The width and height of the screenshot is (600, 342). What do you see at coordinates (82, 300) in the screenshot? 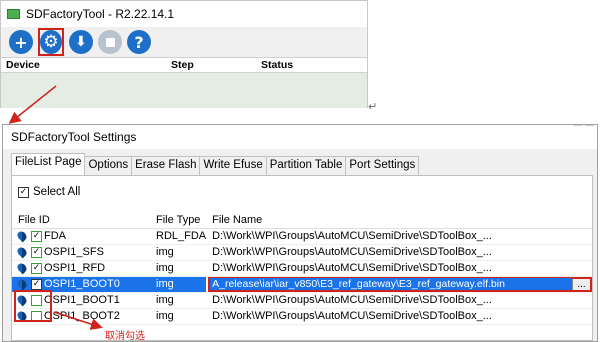
I see `file-id: OSPI1_BOOT1` at bounding box center [82, 300].